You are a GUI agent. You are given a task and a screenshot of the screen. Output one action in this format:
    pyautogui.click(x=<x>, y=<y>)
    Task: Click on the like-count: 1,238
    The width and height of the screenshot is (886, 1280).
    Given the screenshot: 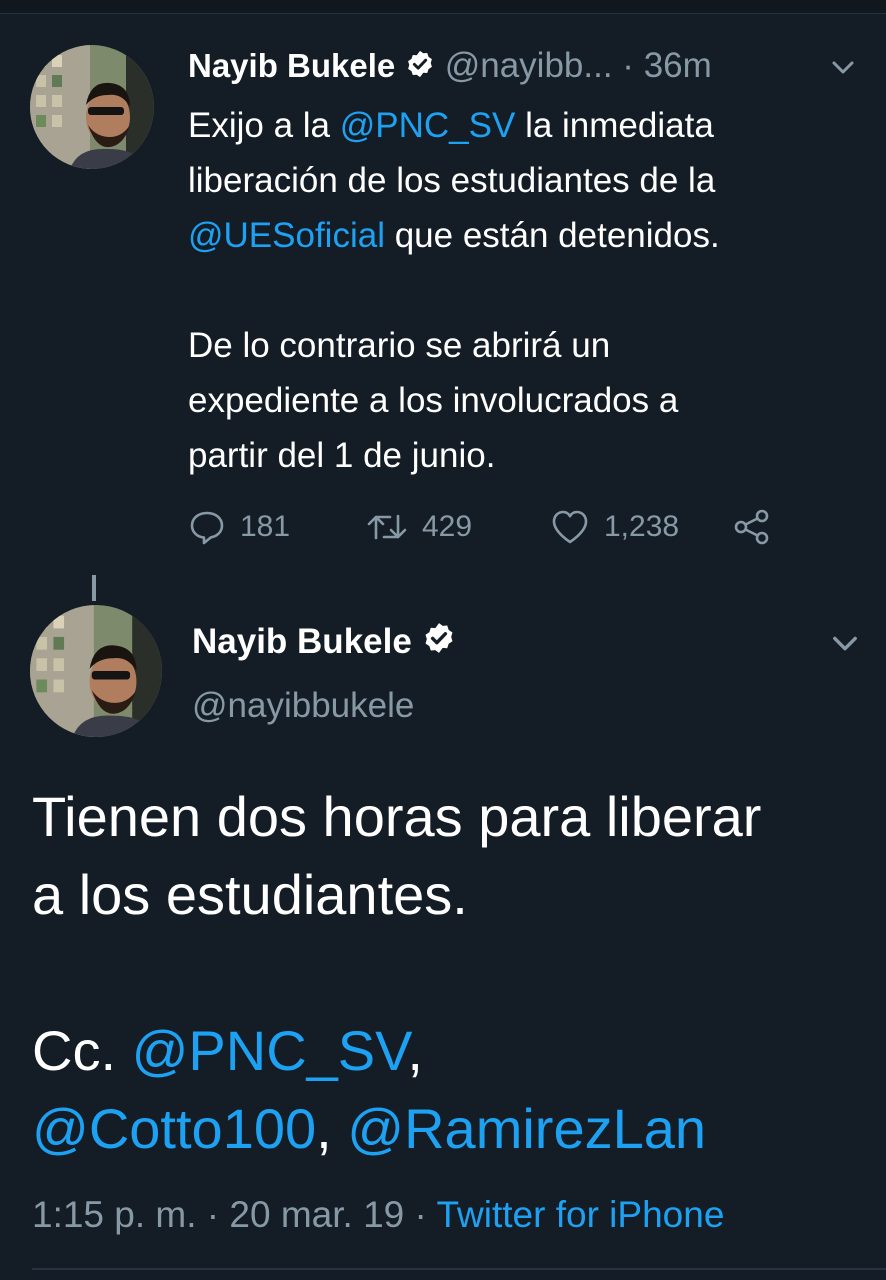 What is the action you would take?
    pyautogui.click(x=642, y=526)
    